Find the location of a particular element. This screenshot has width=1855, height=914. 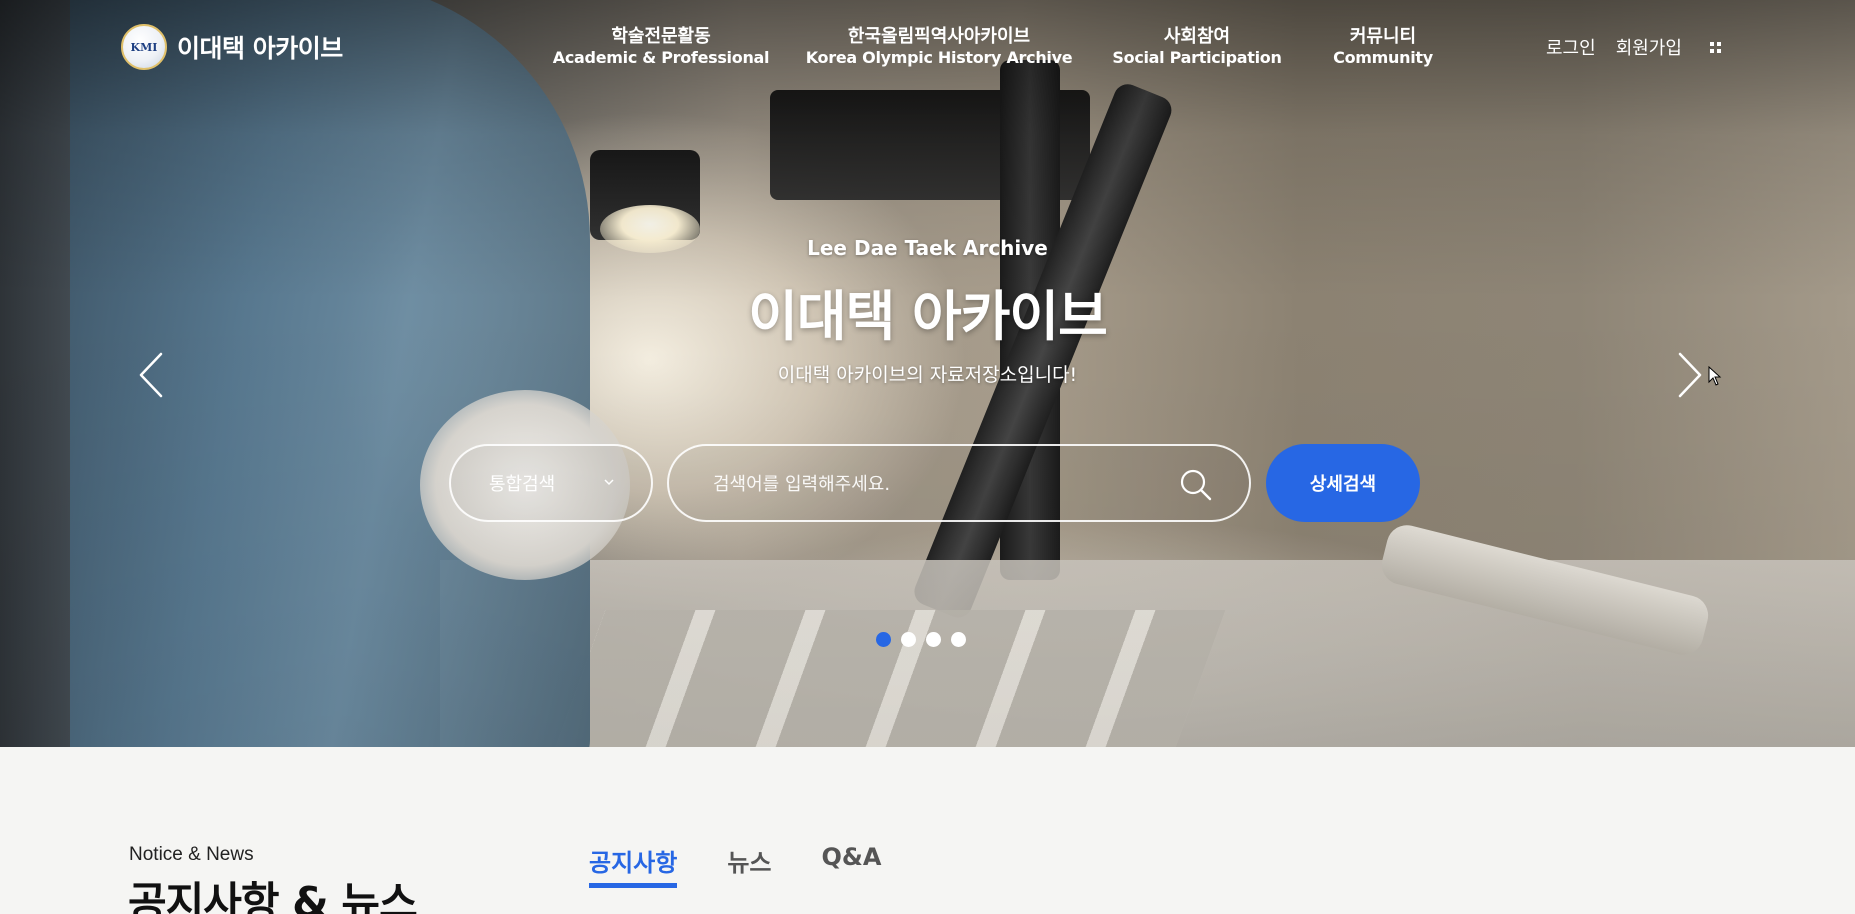

nav-label-ko: 사회참여 is located at coordinates (1197, 36).